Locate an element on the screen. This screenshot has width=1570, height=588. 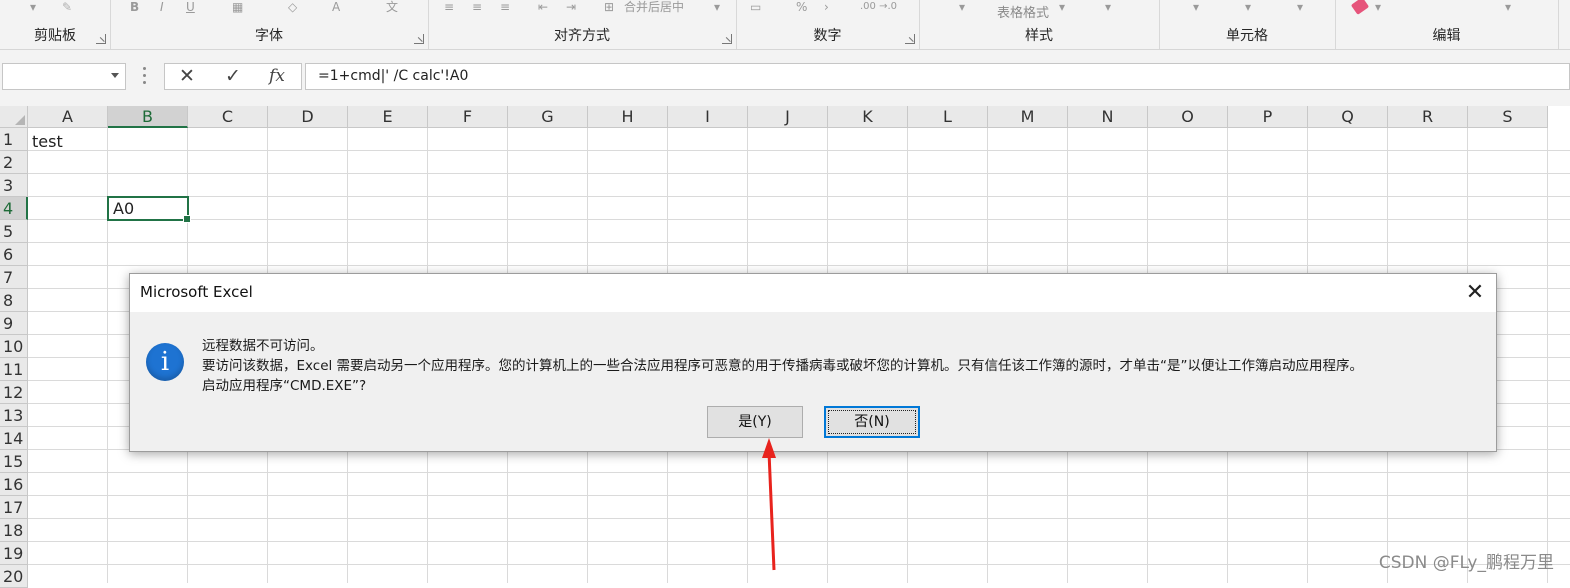
row-header-20: 20 is located at coordinates (14, 576).